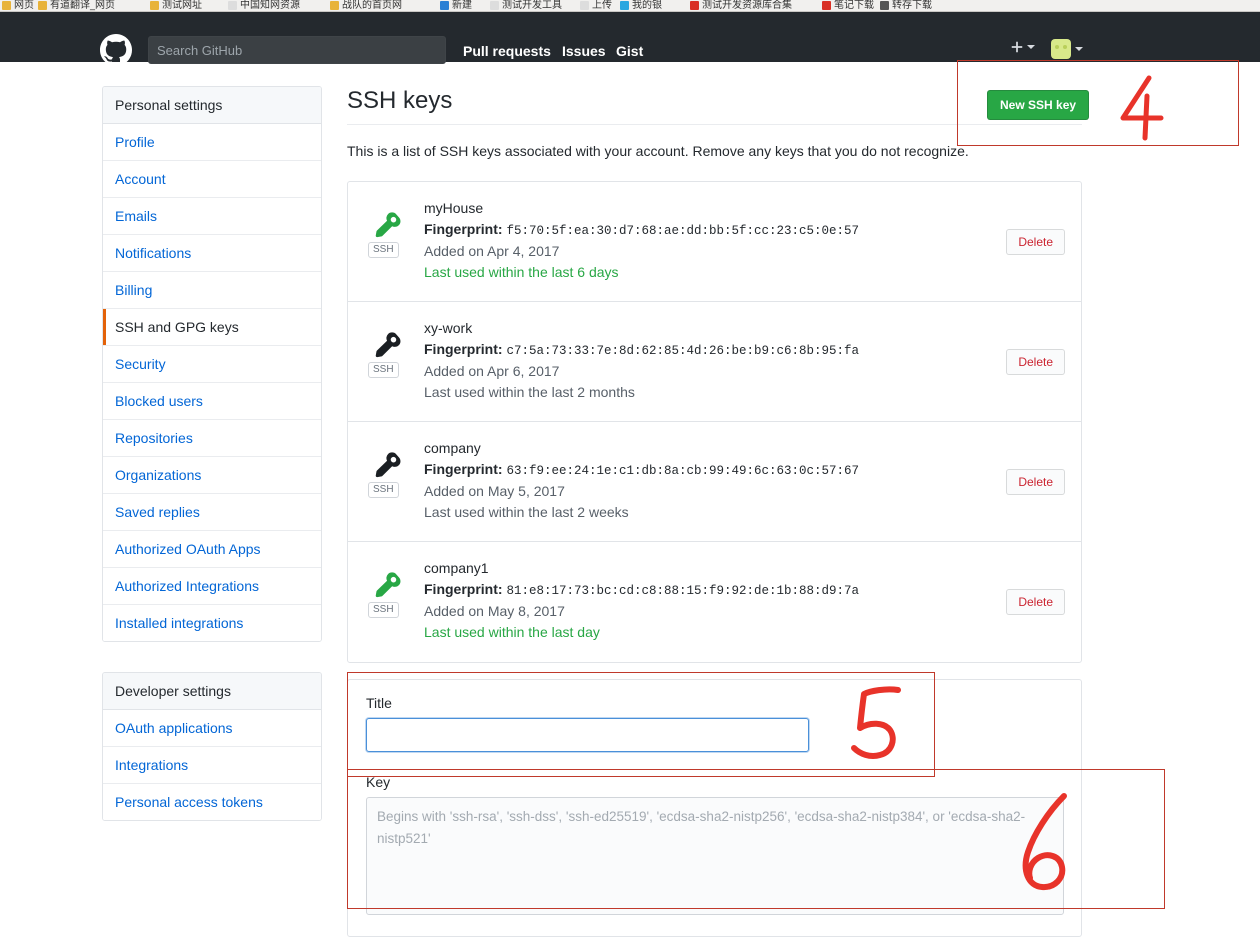 The width and height of the screenshot is (1260, 937). Describe the element at coordinates (1038, 105) in the screenshot. I see `new-ssh-key-button: New SSH key` at that location.